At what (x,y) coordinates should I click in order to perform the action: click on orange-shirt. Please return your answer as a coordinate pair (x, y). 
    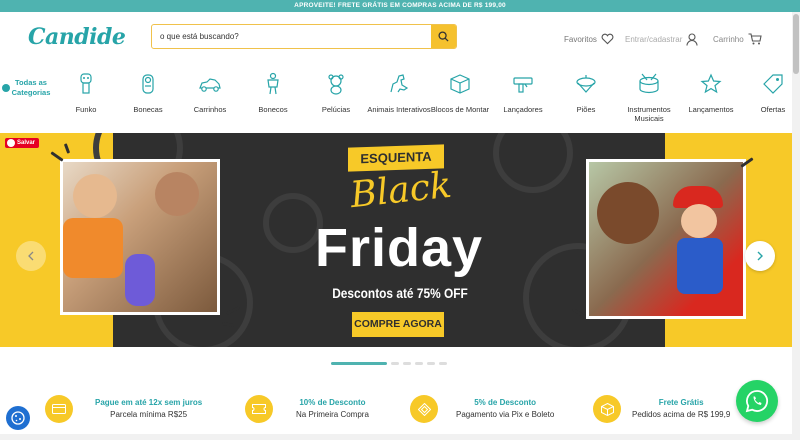
    Looking at the image, I should click on (93, 248).